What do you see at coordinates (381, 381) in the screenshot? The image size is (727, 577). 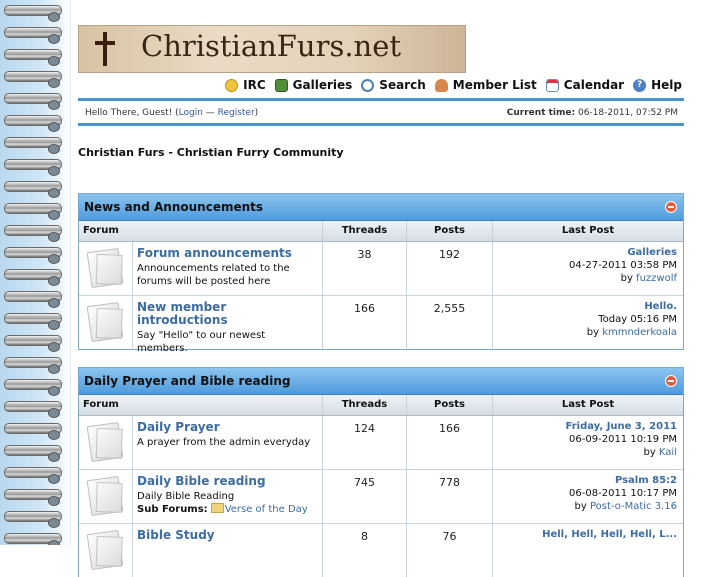 I see `category-header: Daily Prayer and Bible reading` at bounding box center [381, 381].